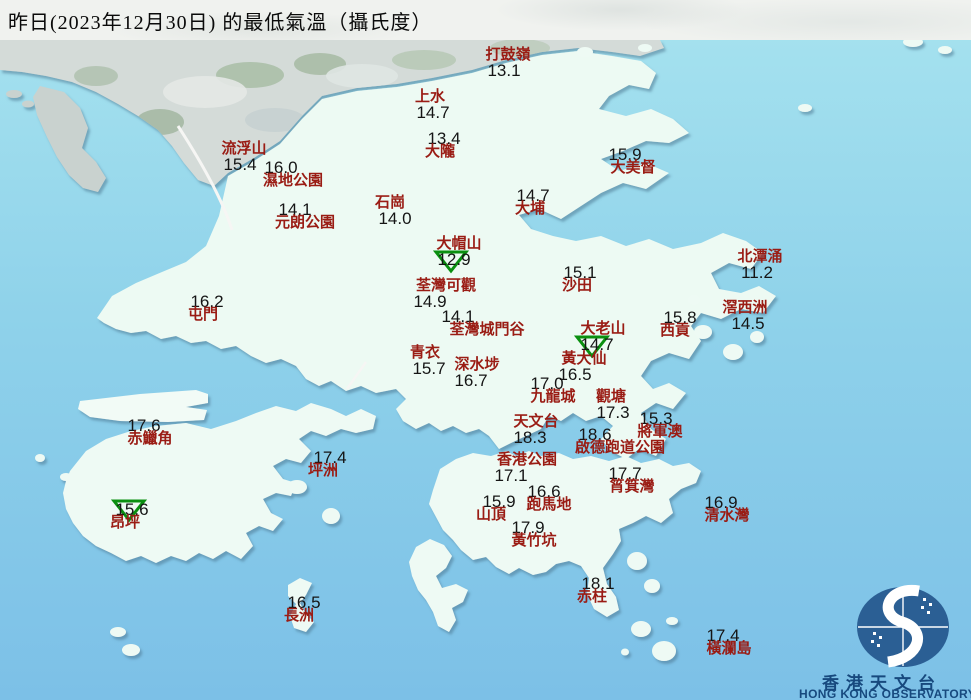 The width and height of the screenshot is (971, 700). Describe the element at coordinates (903, 626) in the screenshot. I see `hko-logo-emblem` at that location.